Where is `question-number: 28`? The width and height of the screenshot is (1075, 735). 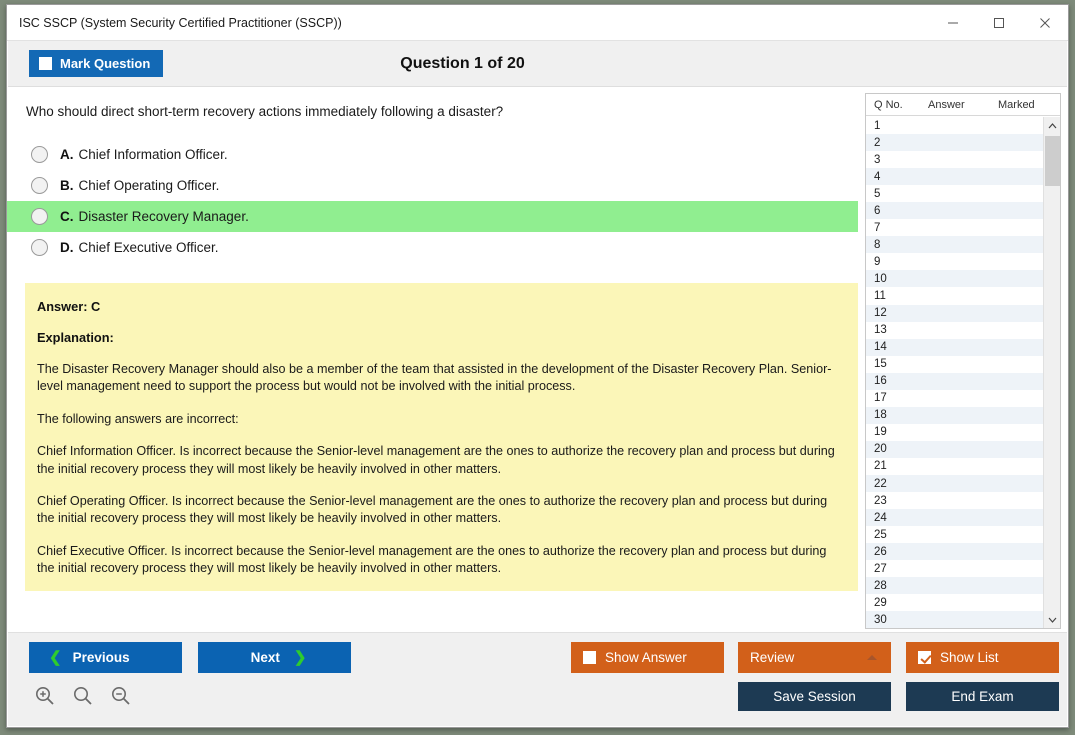 question-number: 28 is located at coordinates (880, 585).